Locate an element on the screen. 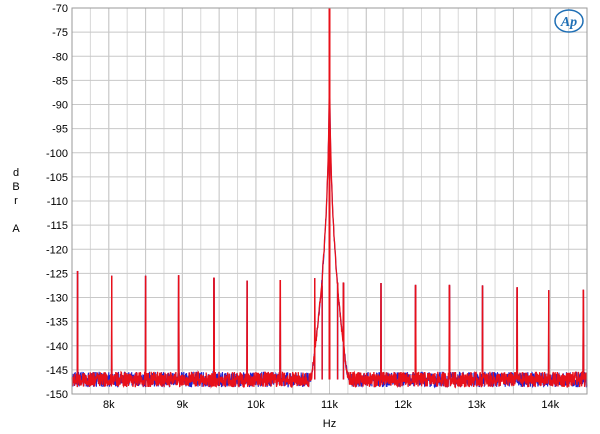  y-tick-label: -75 is located at coordinates (60, 33).